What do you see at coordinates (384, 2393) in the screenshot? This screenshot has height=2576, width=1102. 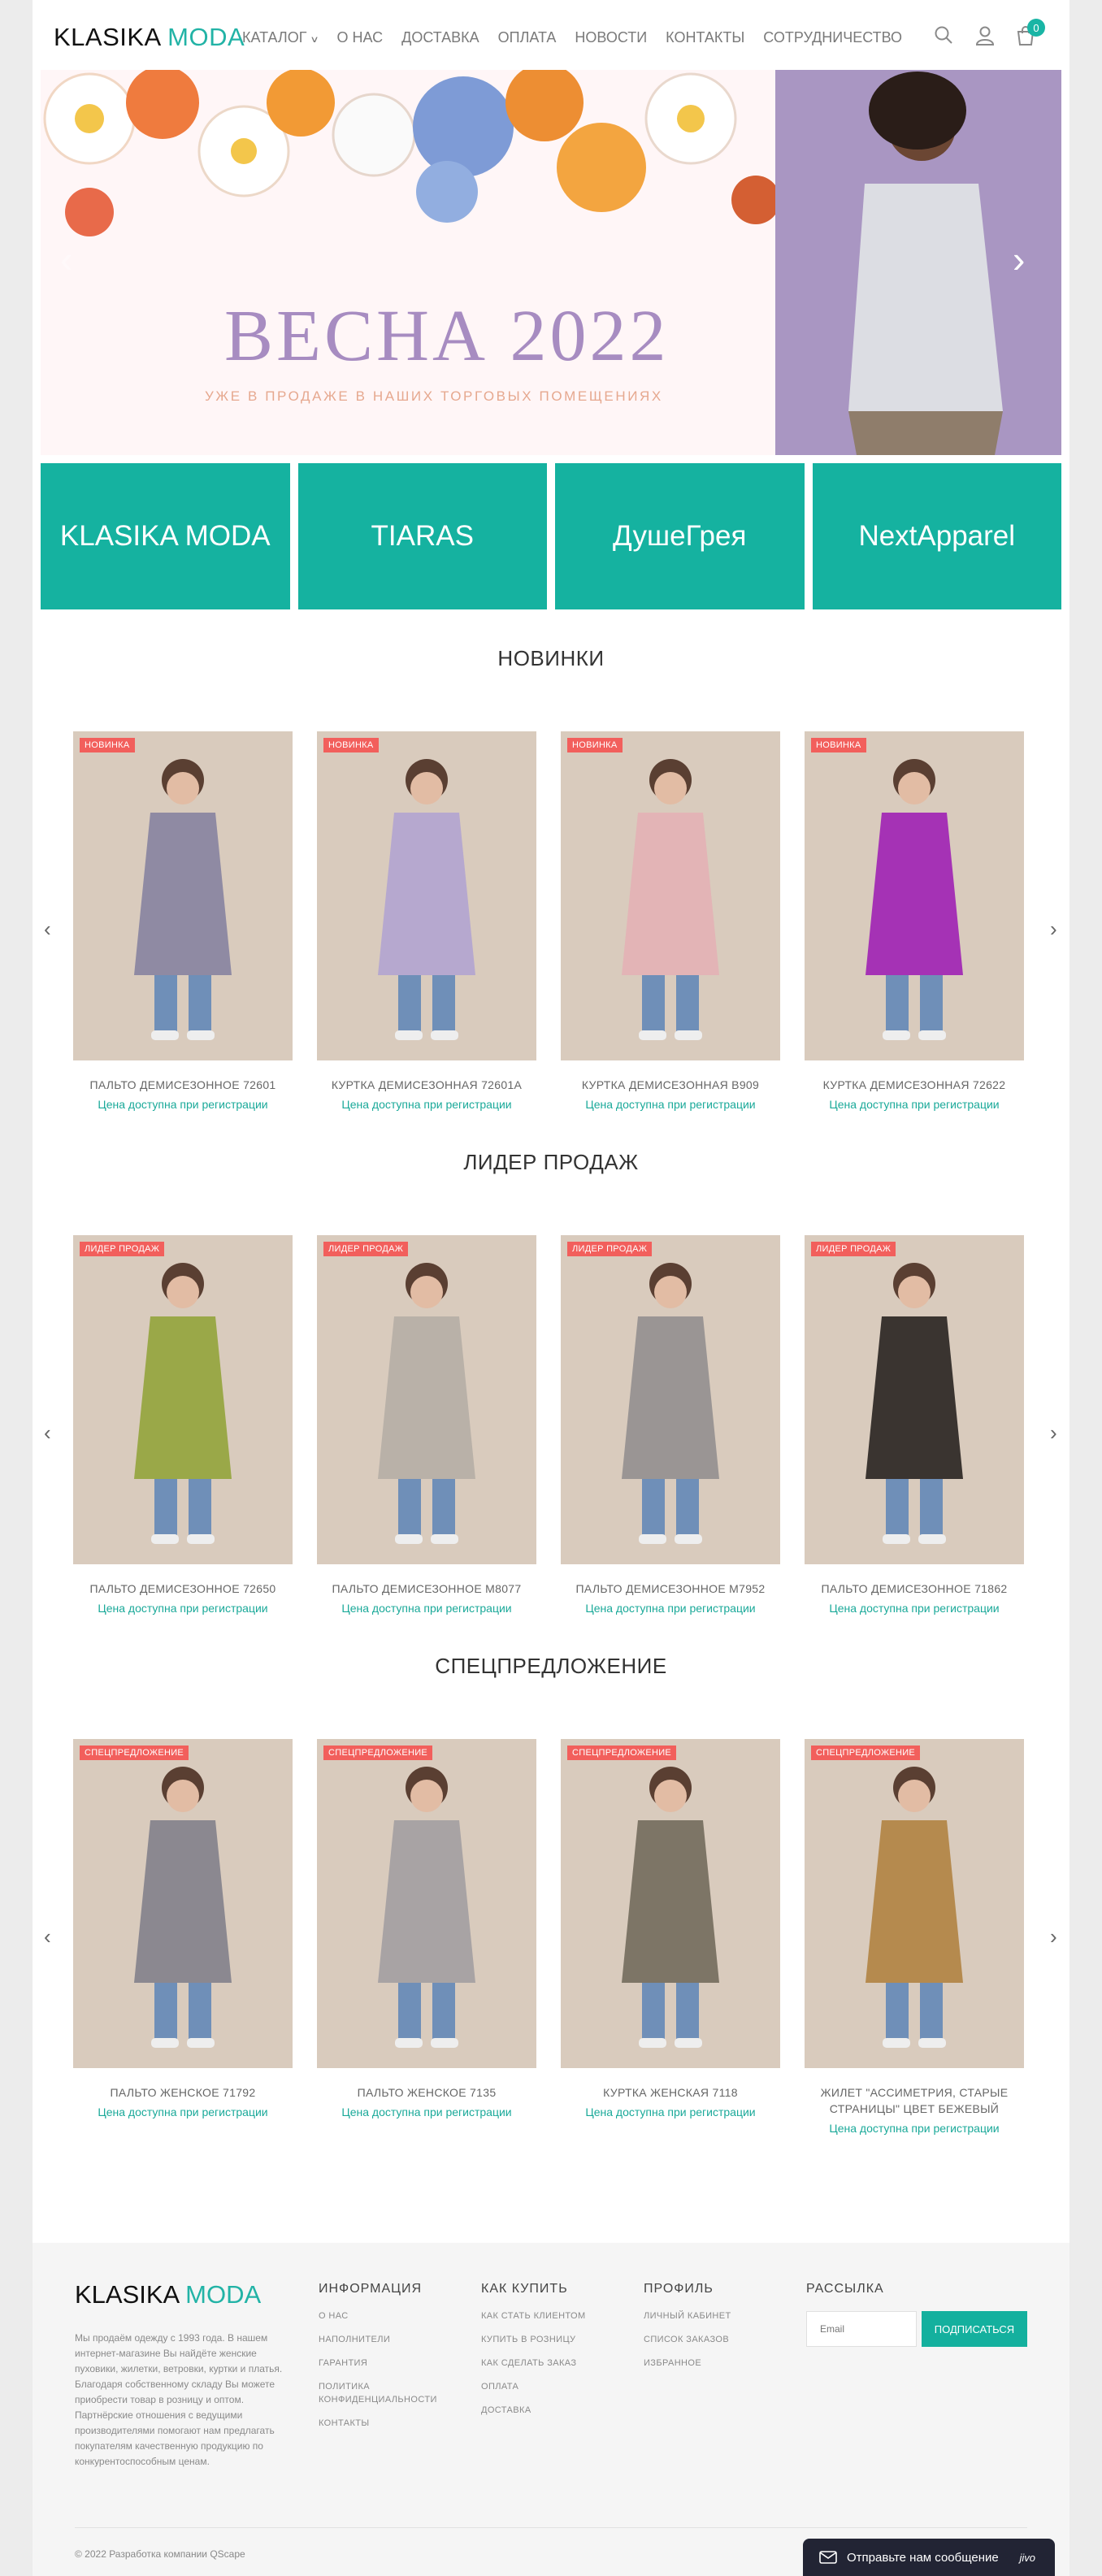 I see `footer-link: ПОЛИТИКА КОНФИДЕНЦИАЛЬНОСТИ` at bounding box center [384, 2393].